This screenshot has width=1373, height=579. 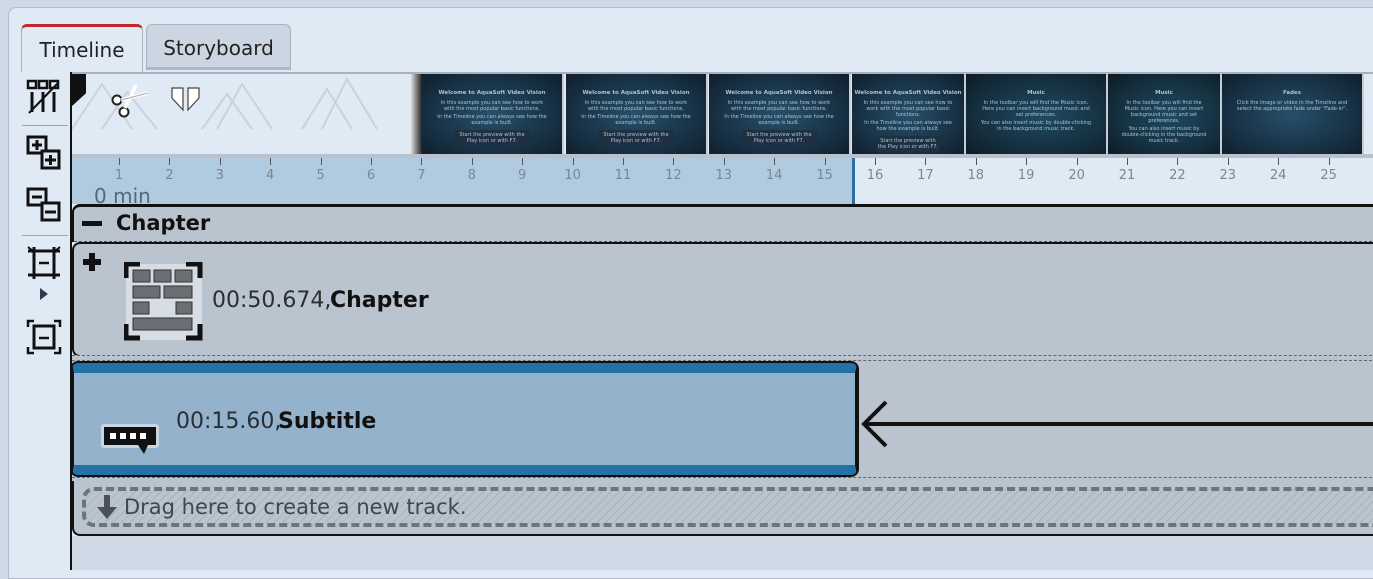 What do you see at coordinates (92, 223) in the screenshot?
I see `collapse-icon` at bounding box center [92, 223].